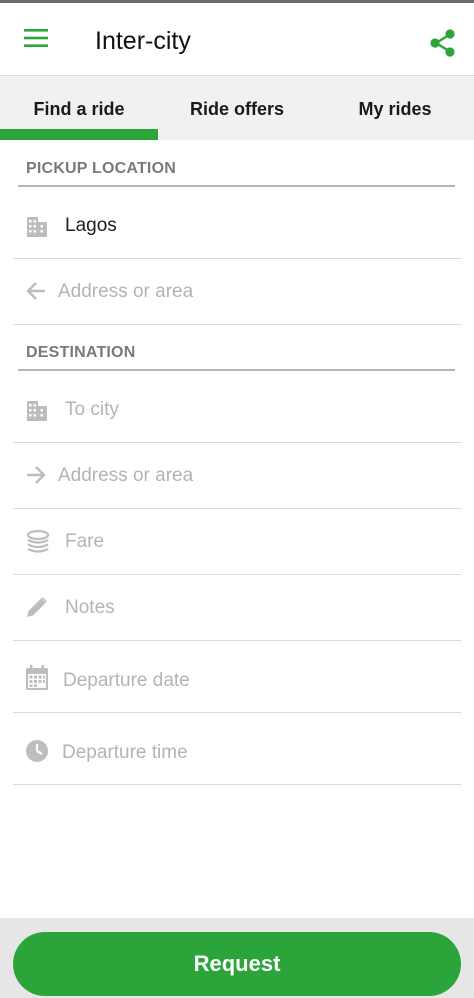  I want to click on notes-placeholder: Notes, so click(90, 607).